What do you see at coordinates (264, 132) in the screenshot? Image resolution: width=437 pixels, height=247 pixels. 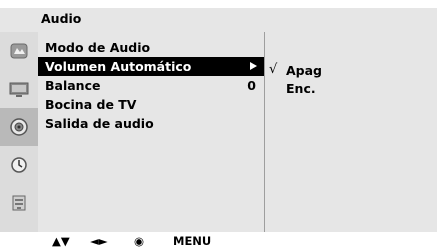 I see `panel-divider` at bounding box center [264, 132].